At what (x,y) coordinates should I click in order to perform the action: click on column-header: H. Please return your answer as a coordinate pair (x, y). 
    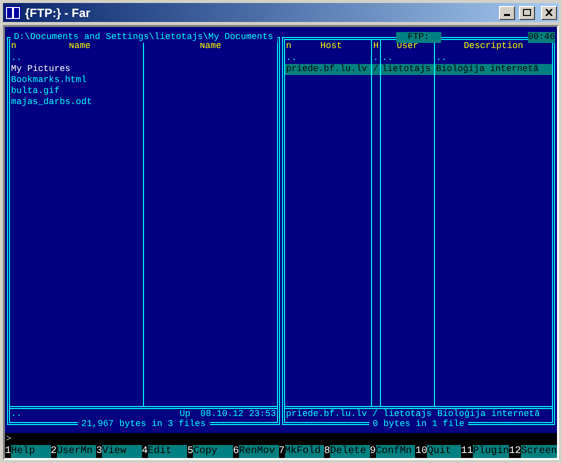
    Looking at the image, I should click on (376, 46).